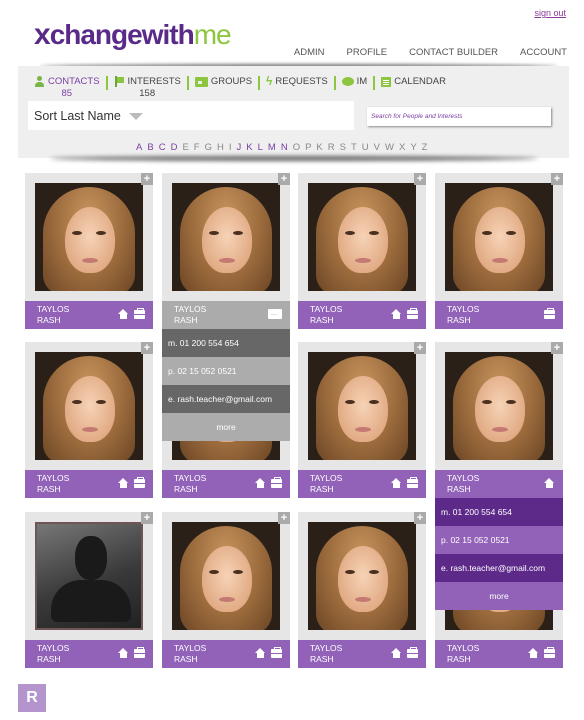 Image resolution: width=584 pixels, height=720 pixels. Describe the element at coordinates (272, 147) in the screenshot. I see `letter-filter: M` at that location.